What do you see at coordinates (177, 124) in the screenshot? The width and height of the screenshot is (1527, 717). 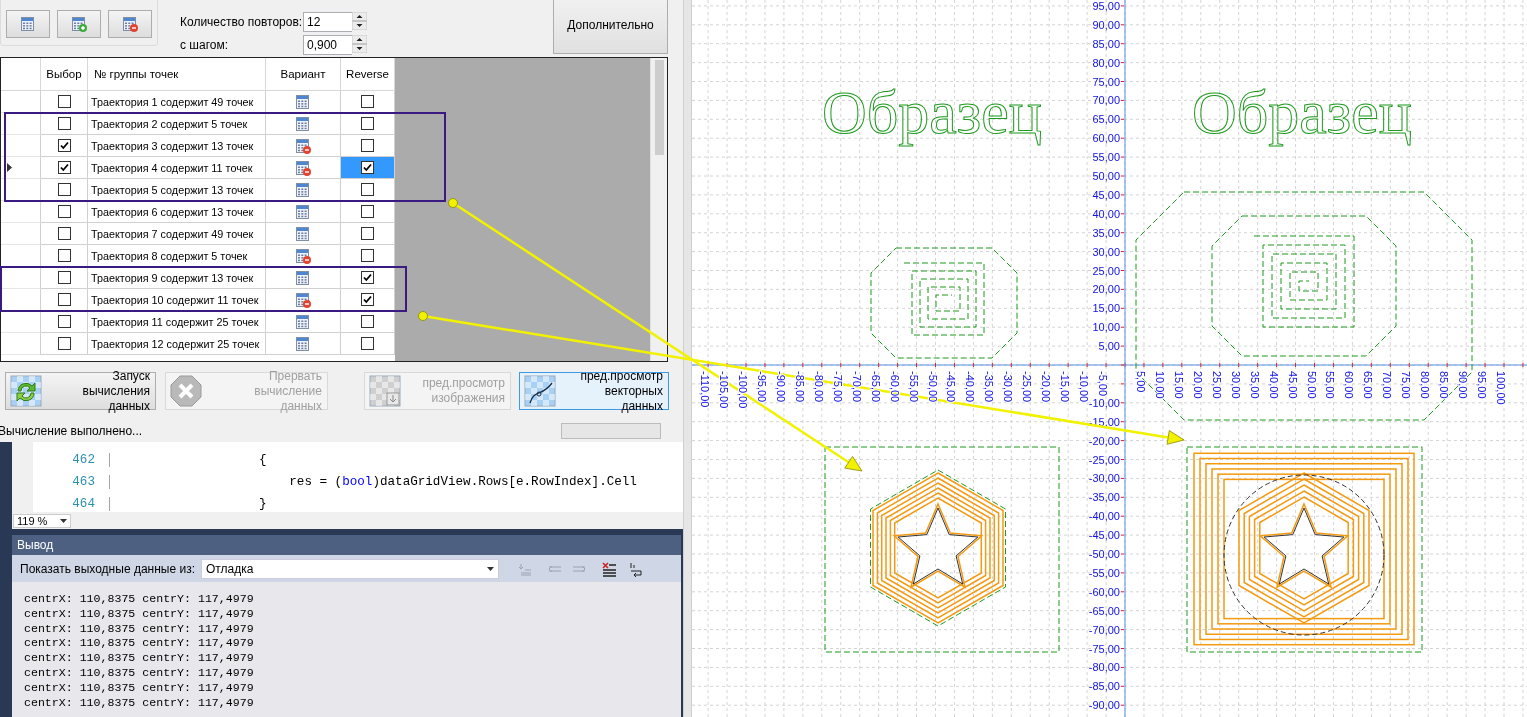 I see `table-cell: Траектория 2 содержит 5 точек` at bounding box center [177, 124].